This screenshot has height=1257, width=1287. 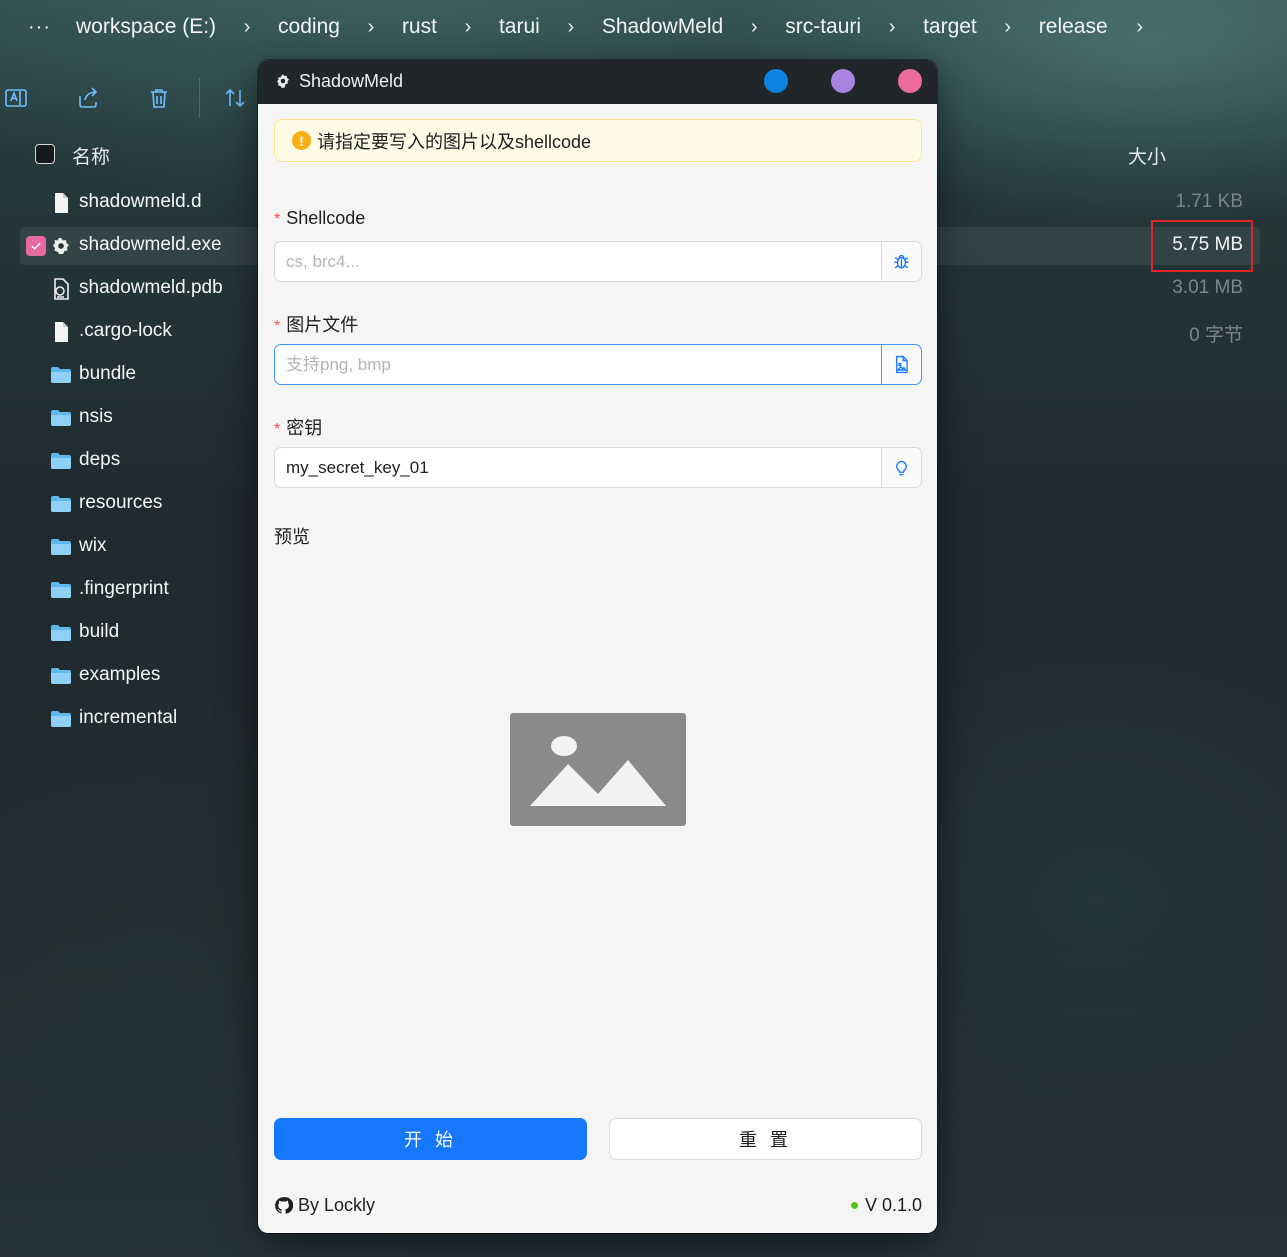 What do you see at coordinates (320, 218) in the screenshot?
I see `shellcode-label: * Shellcode` at bounding box center [320, 218].